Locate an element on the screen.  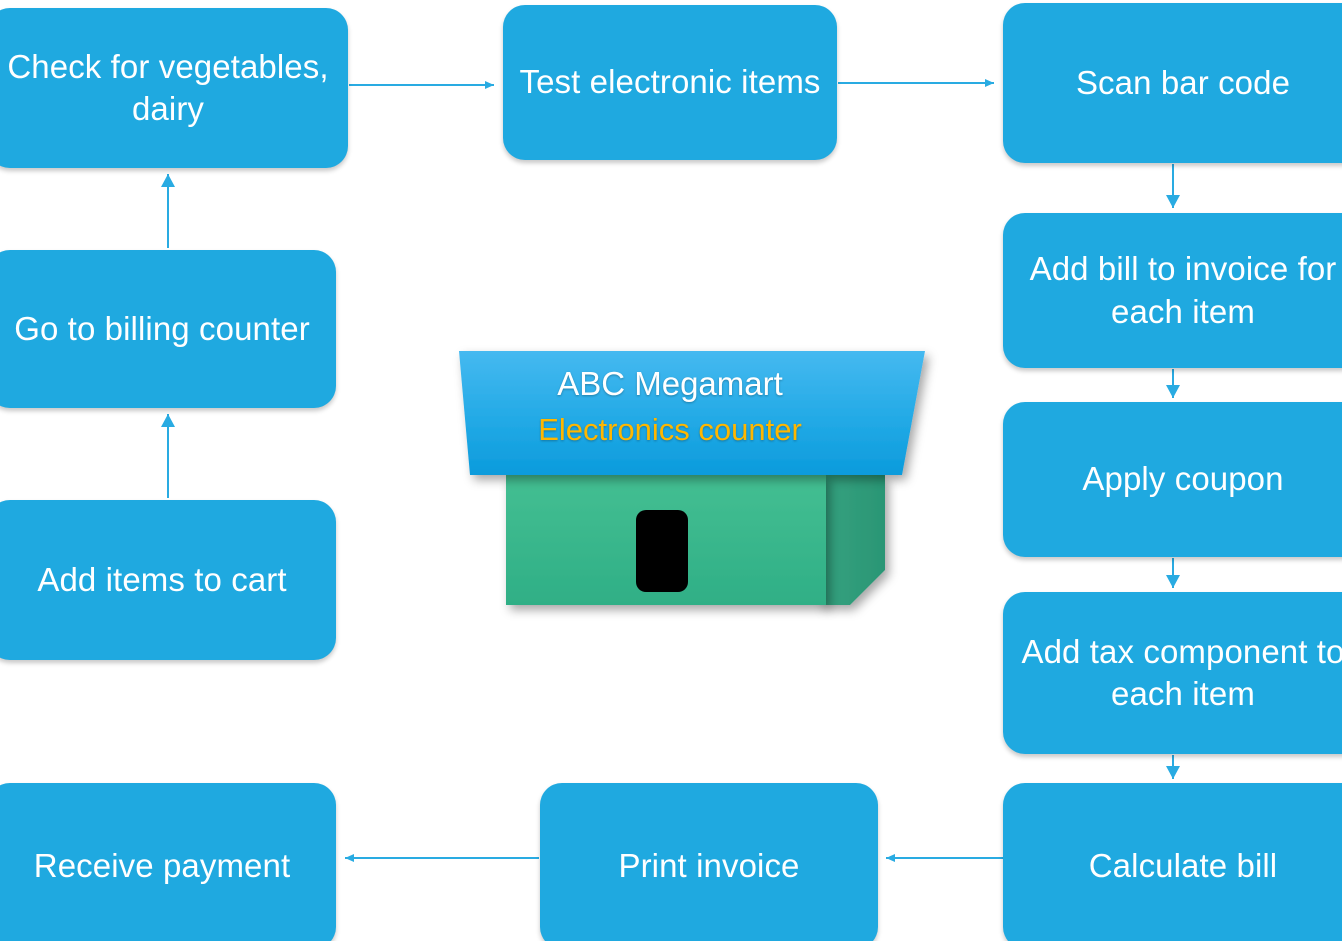
node-scan-bar-code: Scan bar code is located at coordinates (1172, 83).